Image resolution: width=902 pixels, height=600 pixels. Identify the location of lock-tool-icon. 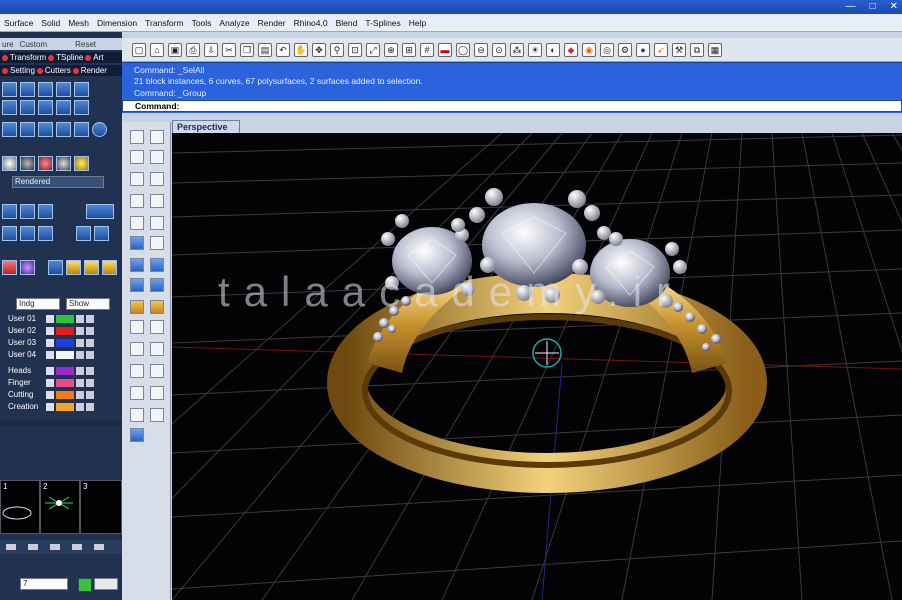
(137, 349).